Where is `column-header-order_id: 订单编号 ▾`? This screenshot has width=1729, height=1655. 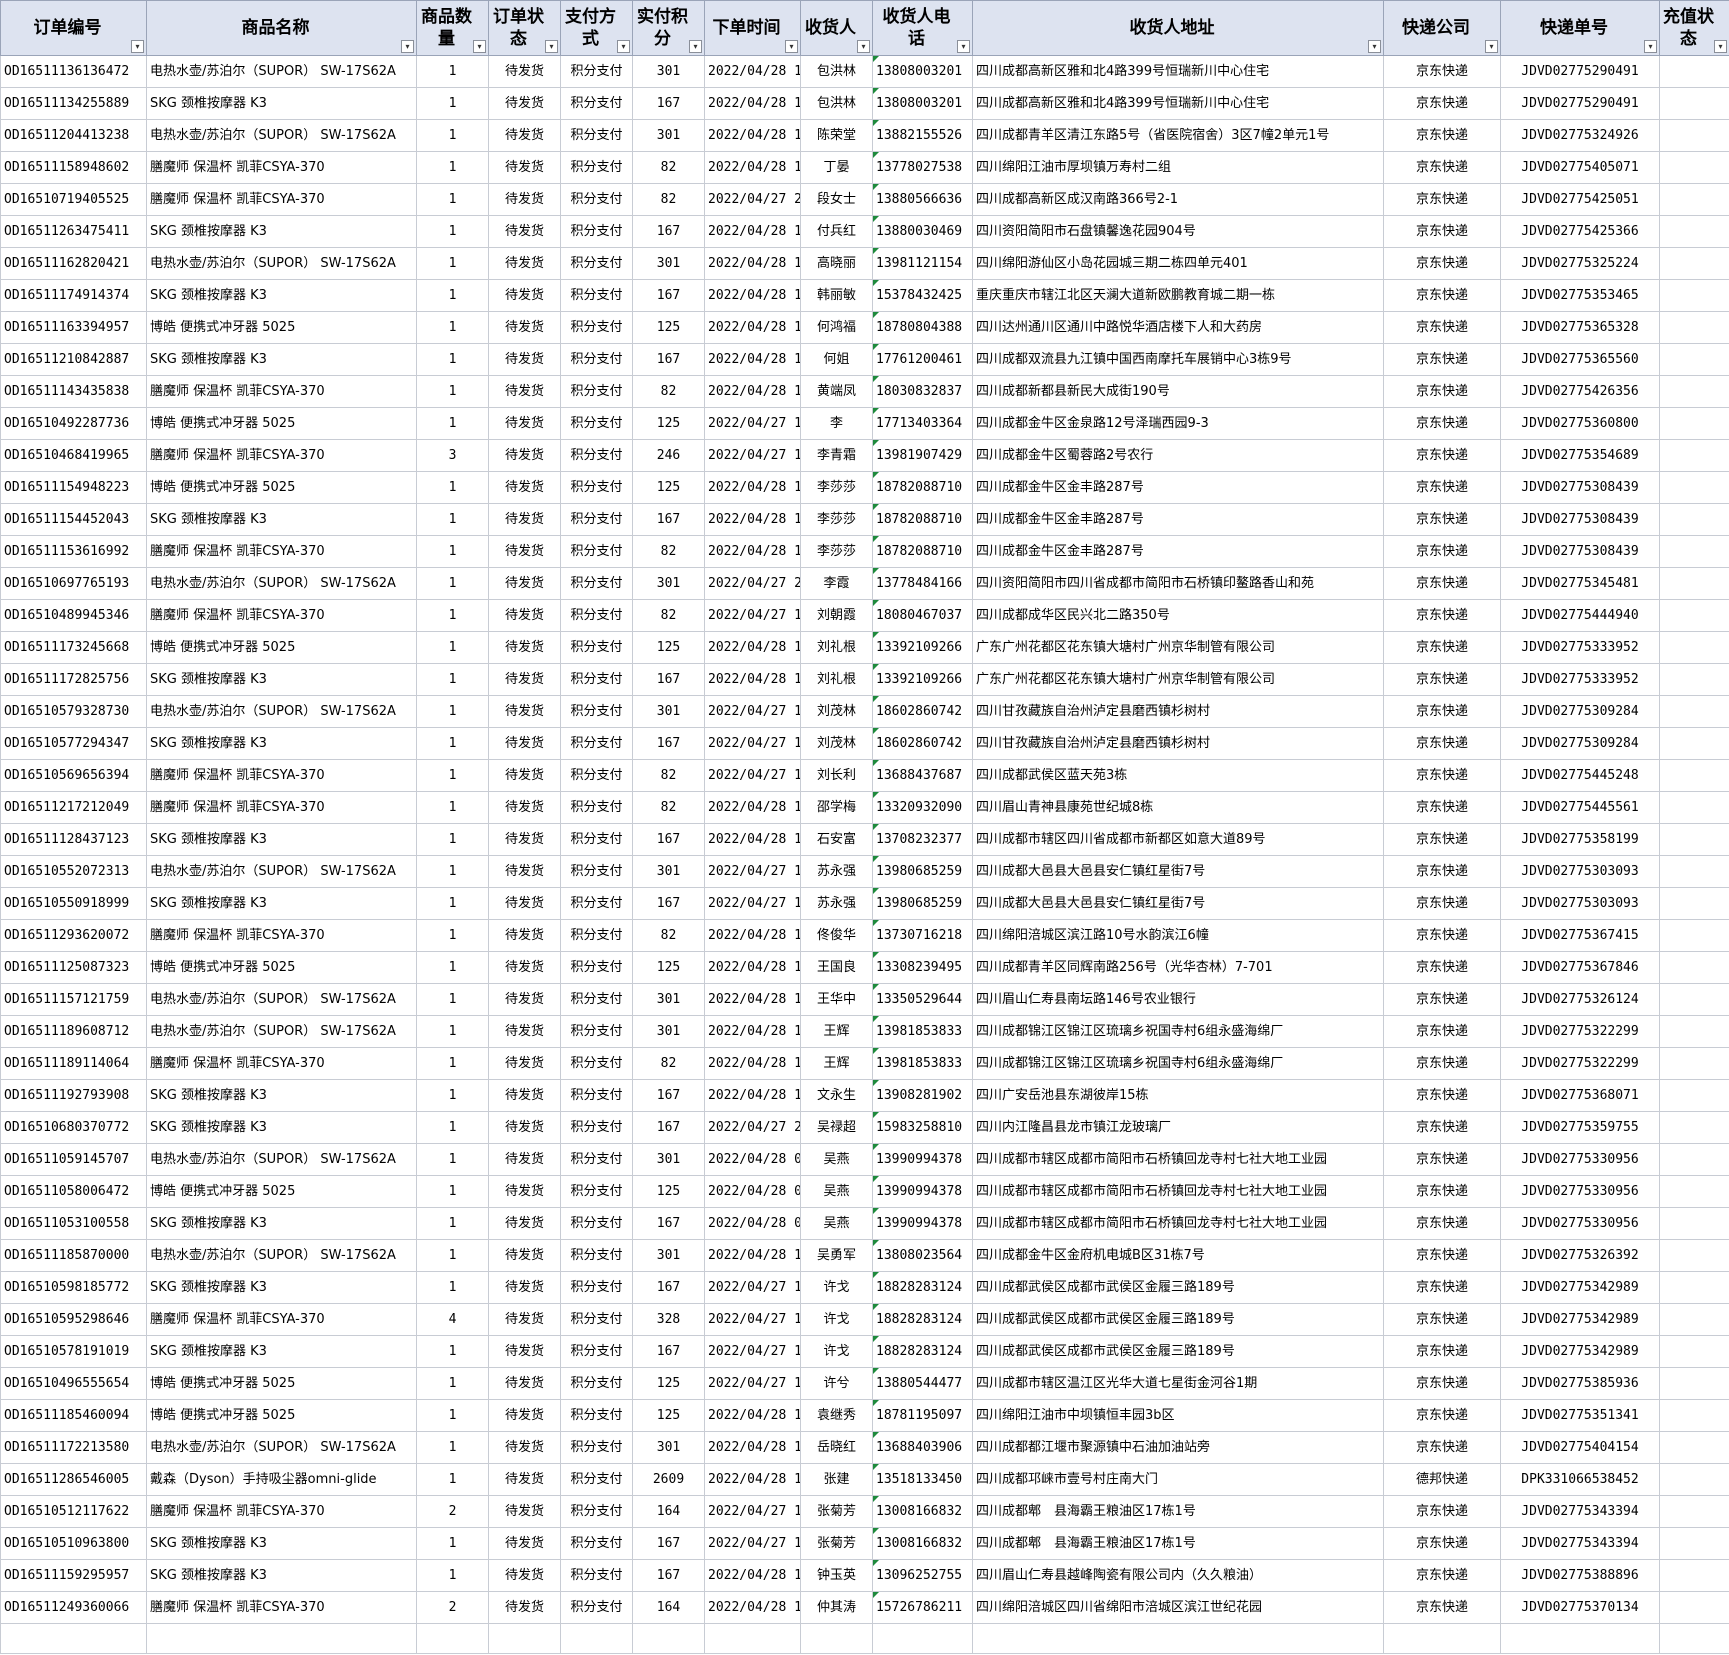 column-header-order_id: 订单编号 ▾ is located at coordinates (73, 28).